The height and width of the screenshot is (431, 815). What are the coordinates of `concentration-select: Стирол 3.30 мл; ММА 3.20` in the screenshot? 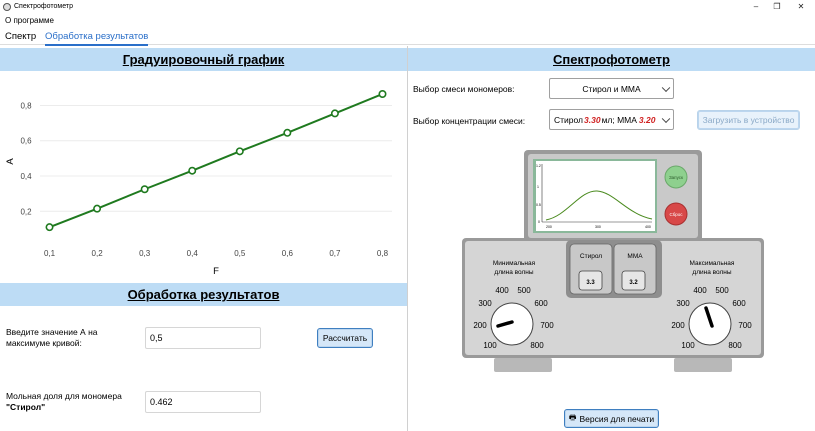 It's located at (611, 119).